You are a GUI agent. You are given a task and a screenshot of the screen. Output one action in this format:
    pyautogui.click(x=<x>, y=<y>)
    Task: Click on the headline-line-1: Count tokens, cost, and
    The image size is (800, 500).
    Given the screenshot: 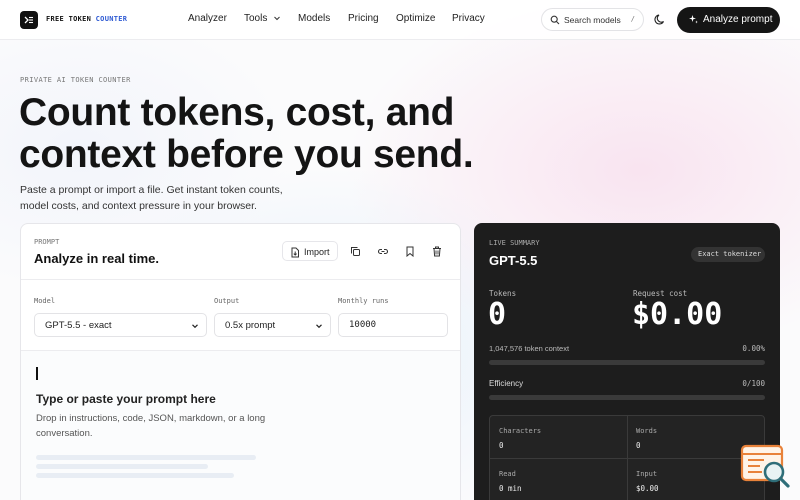 What is the action you would take?
    pyautogui.click(x=237, y=112)
    